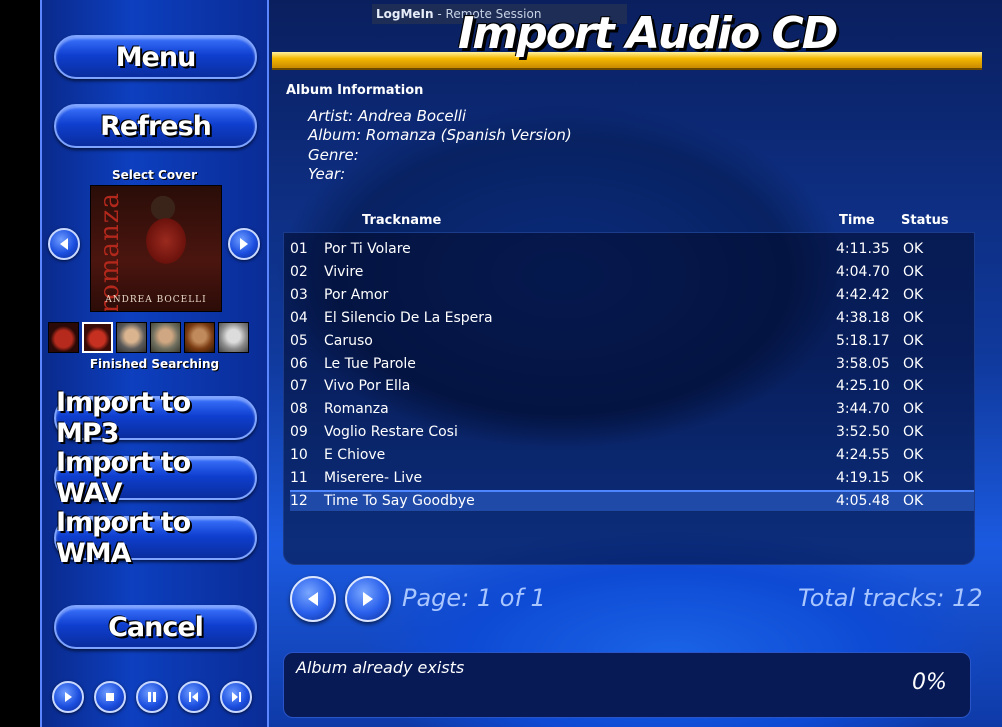 The image size is (1002, 727). Describe the element at coordinates (440, 135) in the screenshot. I see `album-title: Album: Romanza (Spanish Version)` at that location.